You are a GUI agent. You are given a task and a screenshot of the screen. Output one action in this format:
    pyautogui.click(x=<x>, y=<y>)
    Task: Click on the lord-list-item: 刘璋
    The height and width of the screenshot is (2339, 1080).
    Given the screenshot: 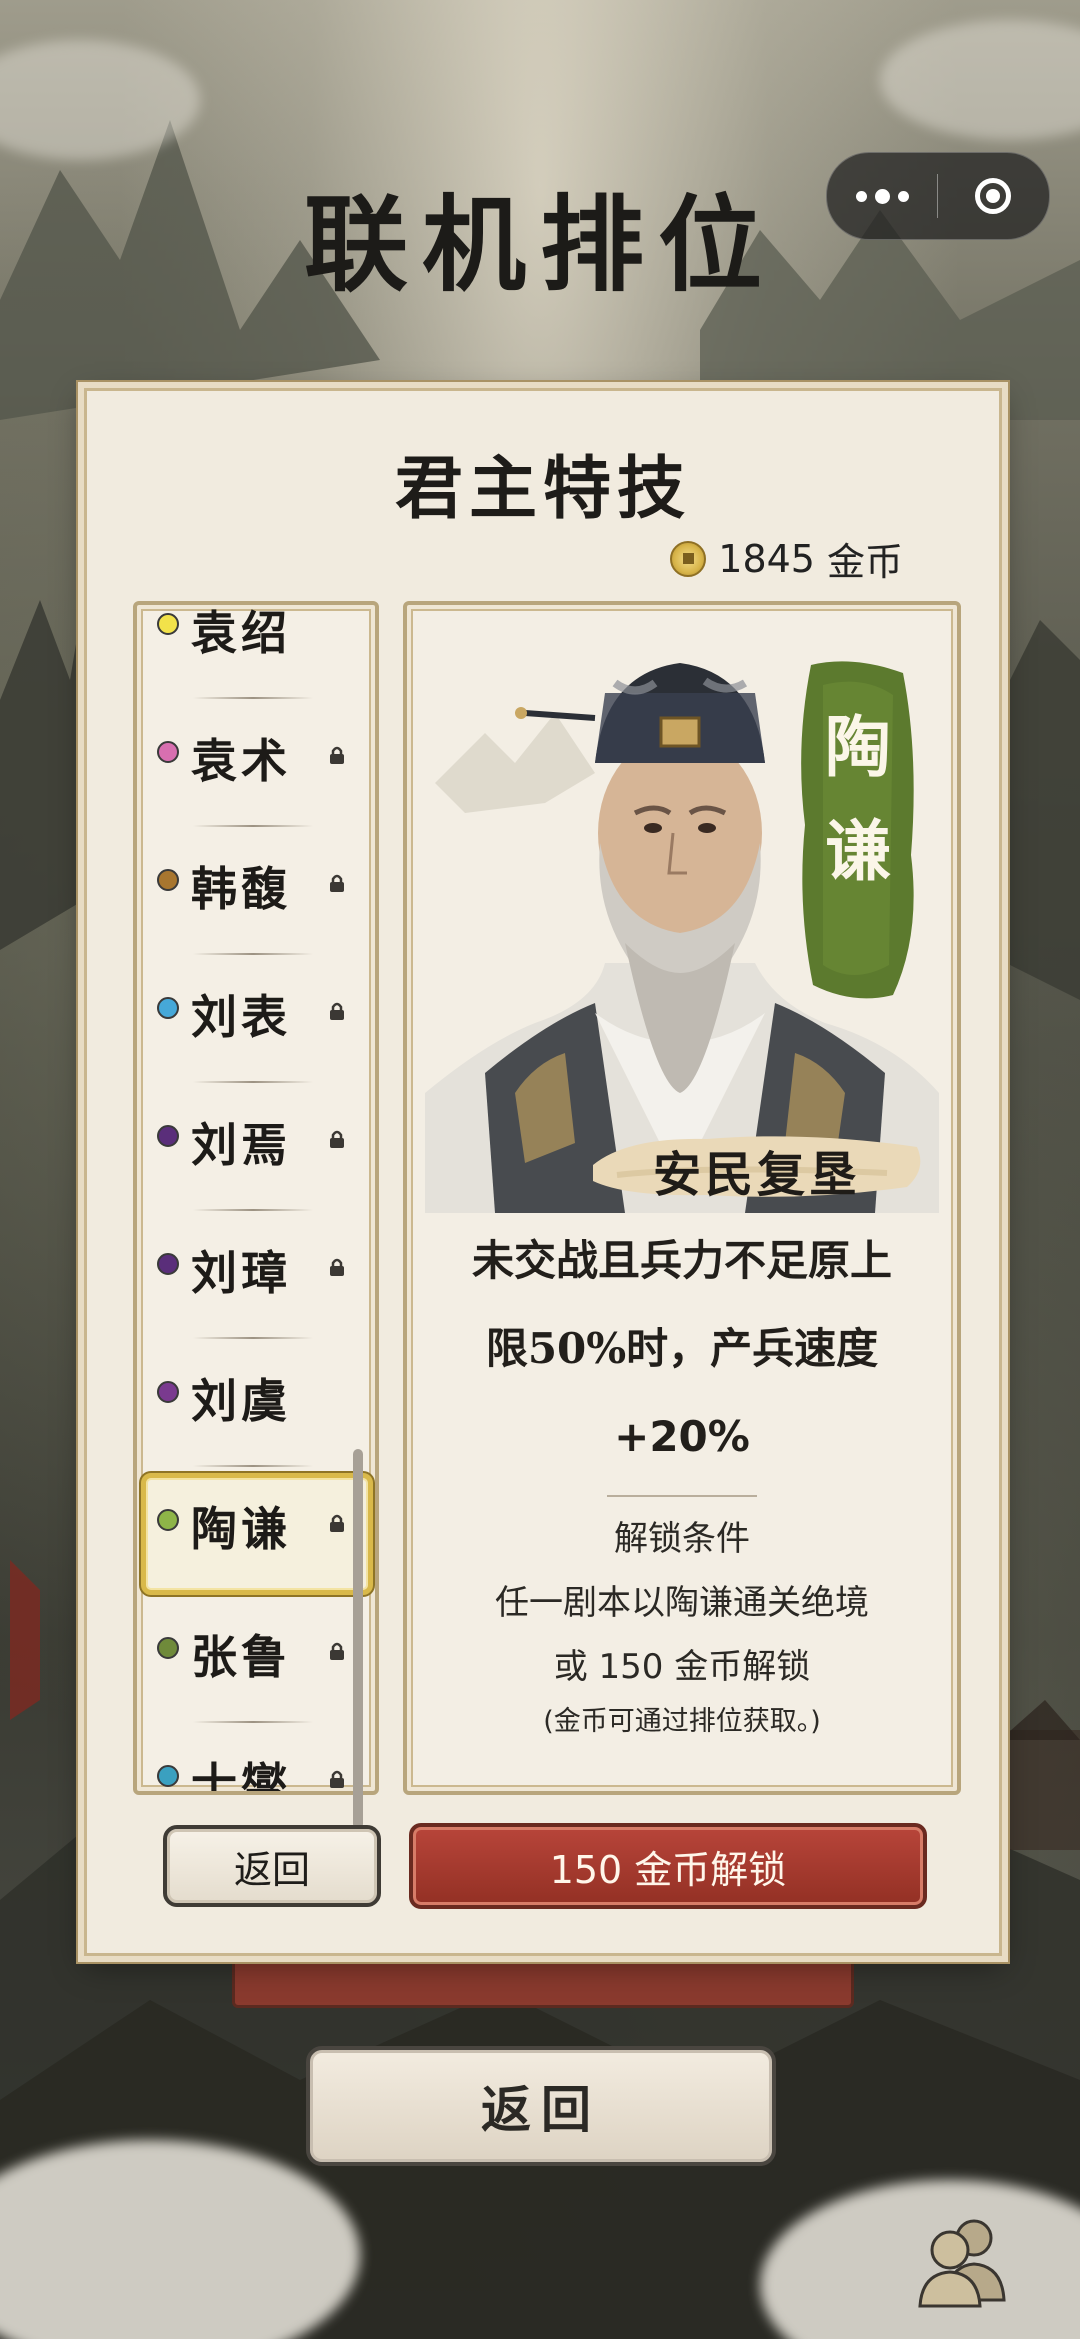 What is the action you would take?
    pyautogui.click(x=256, y=1275)
    